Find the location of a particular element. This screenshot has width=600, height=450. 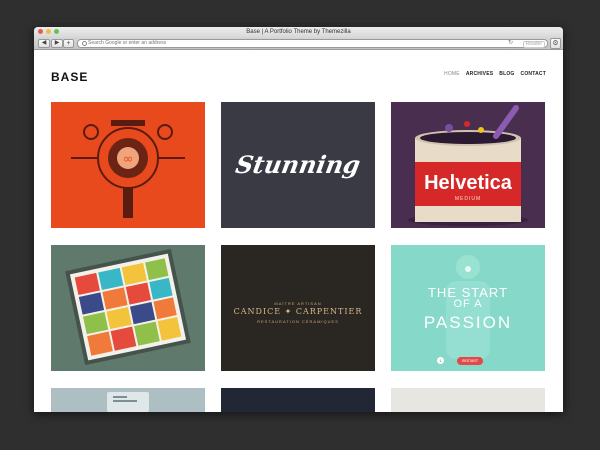

window-title: Base | A Portfolio Theme by Themezilla is located at coordinates (298, 32).